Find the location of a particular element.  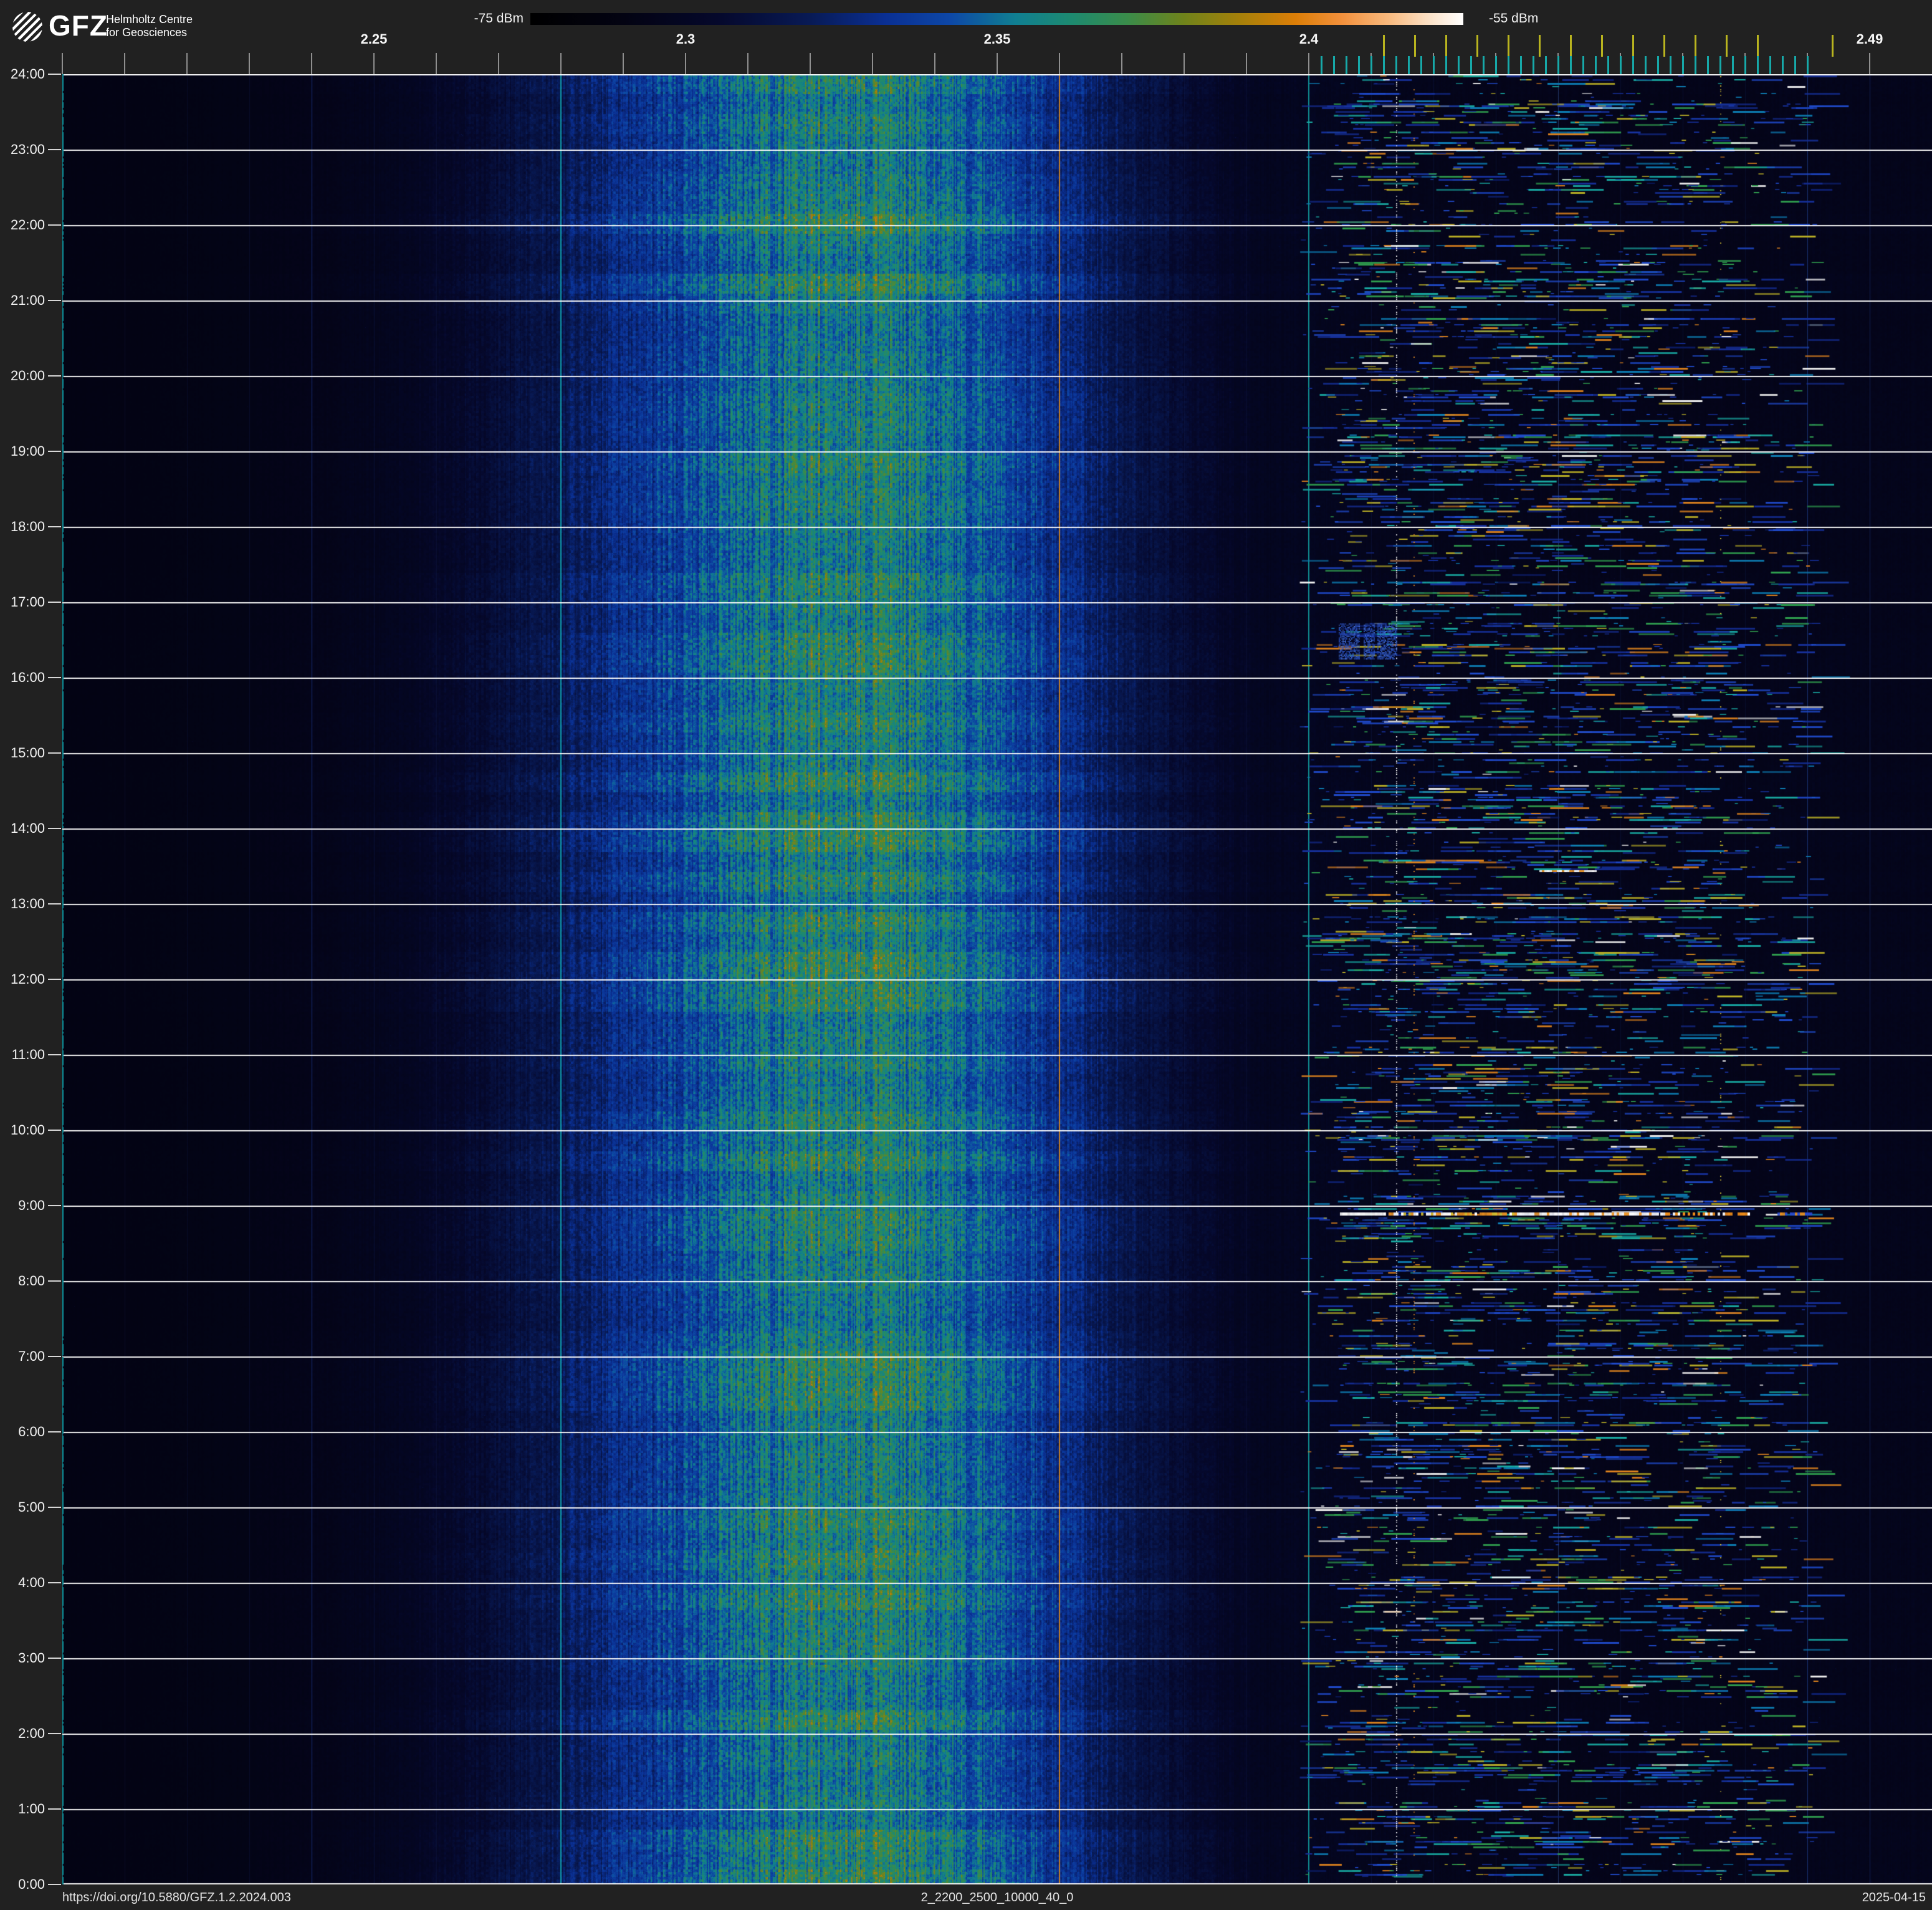

footer-date: 2025-04-15 is located at coordinates (1894, 1897).